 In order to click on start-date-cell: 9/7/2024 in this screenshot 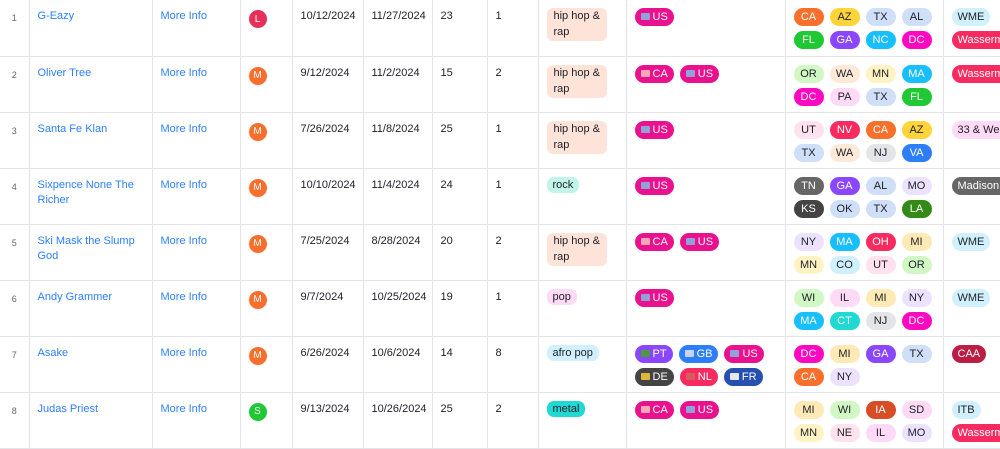, I will do `click(327, 308)`.